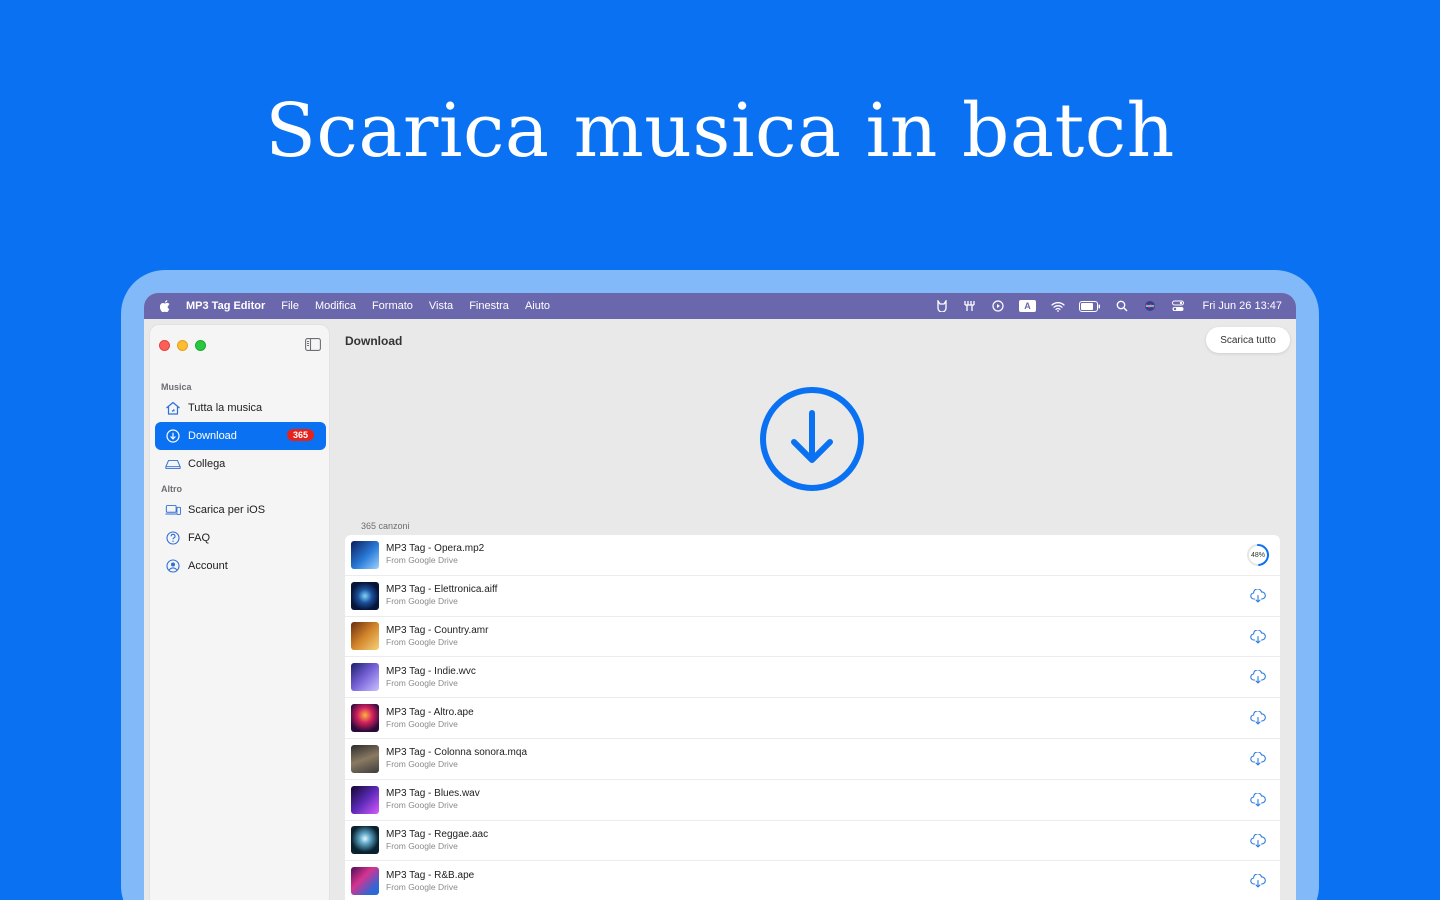  I want to click on a-keyboard-label: A, so click(1027, 306).